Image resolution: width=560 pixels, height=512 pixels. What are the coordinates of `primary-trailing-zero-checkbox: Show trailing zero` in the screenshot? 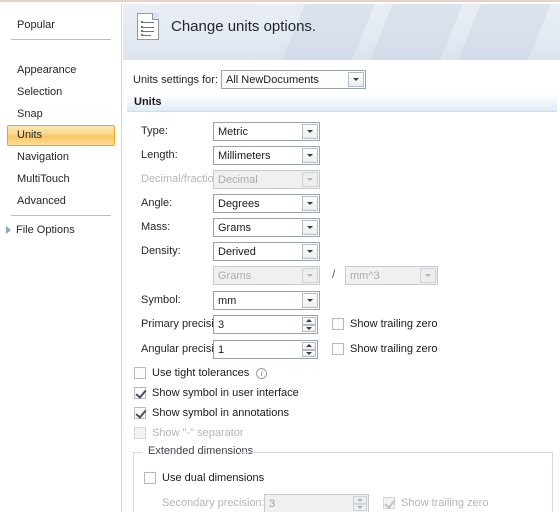 It's located at (384, 324).